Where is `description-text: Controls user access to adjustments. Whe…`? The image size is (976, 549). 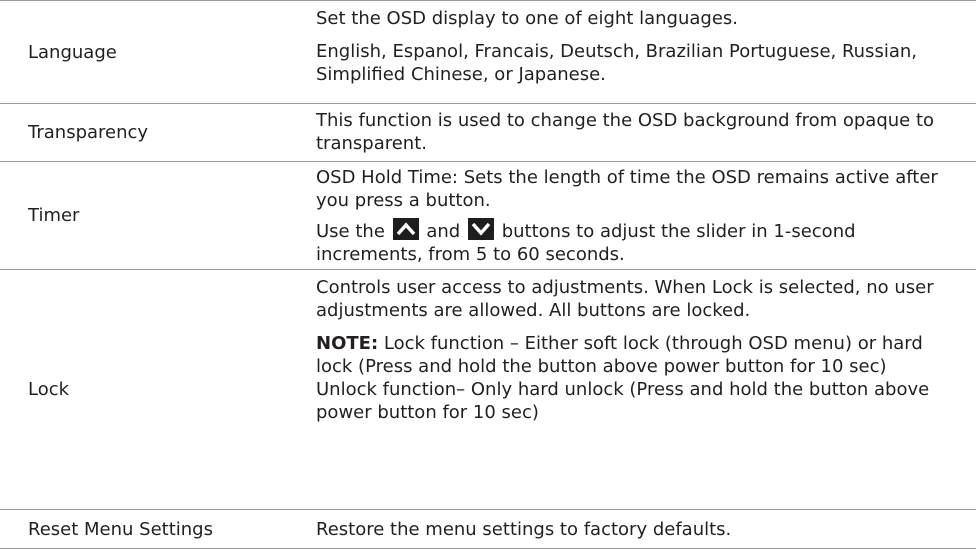 description-text: Controls user access to adjustments. Whe… is located at coordinates (625, 299).